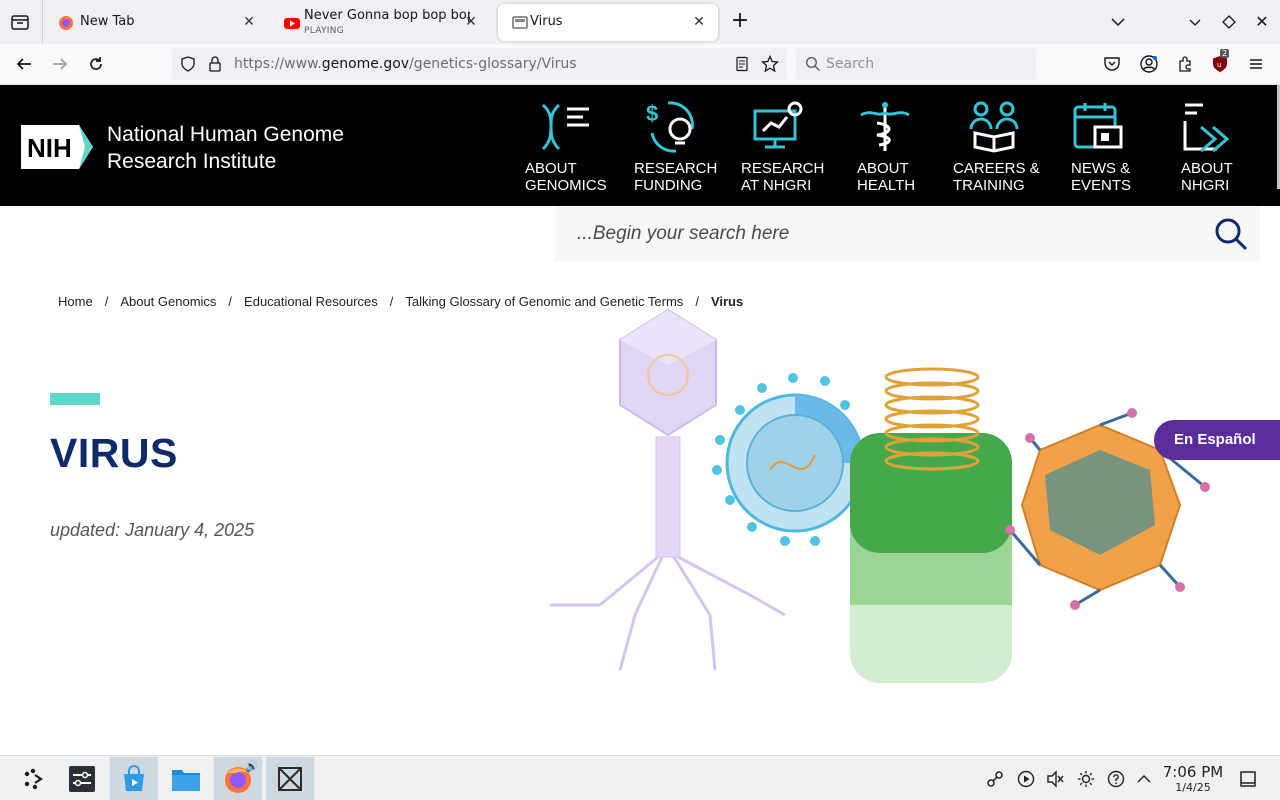 The width and height of the screenshot is (1280, 800). I want to click on tab-title: Virus, so click(546, 21).